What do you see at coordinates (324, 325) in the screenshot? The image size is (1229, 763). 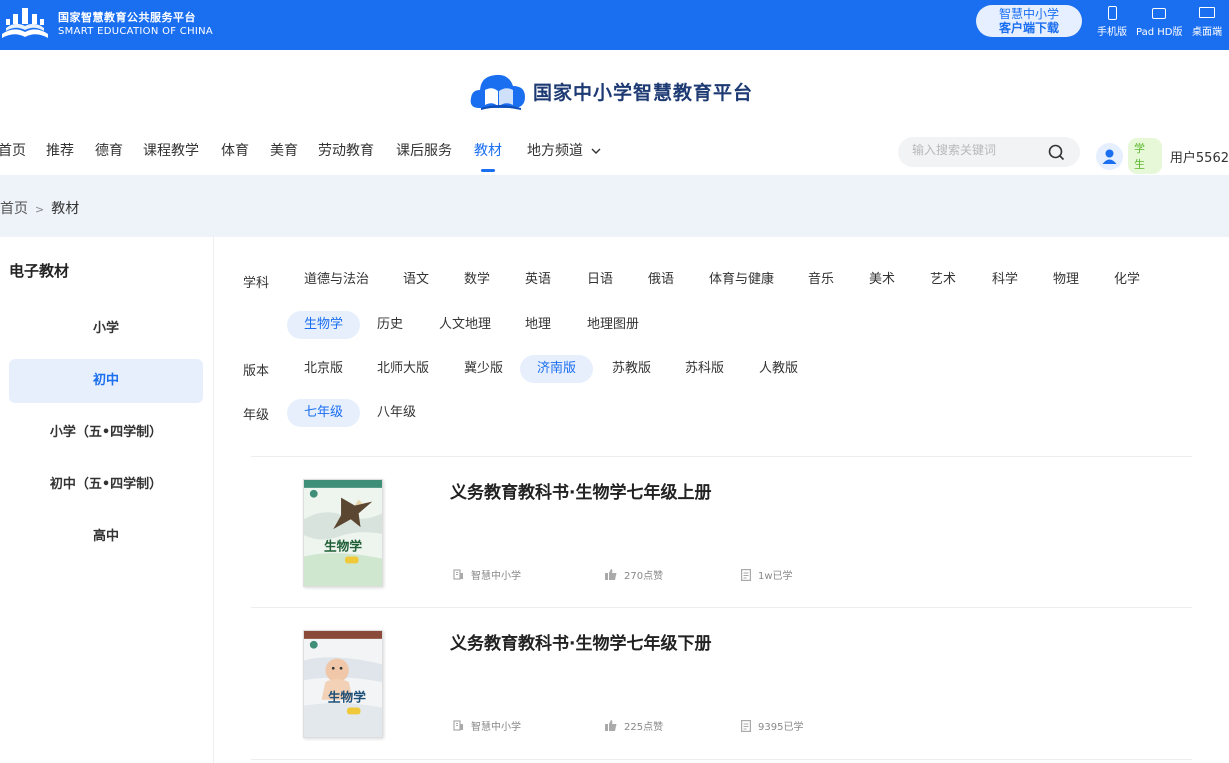 I see `subject-option-selected: 生物学` at bounding box center [324, 325].